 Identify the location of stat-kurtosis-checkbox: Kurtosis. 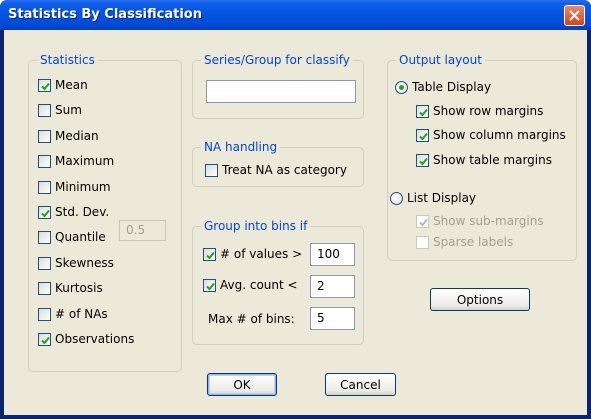
(70, 288).